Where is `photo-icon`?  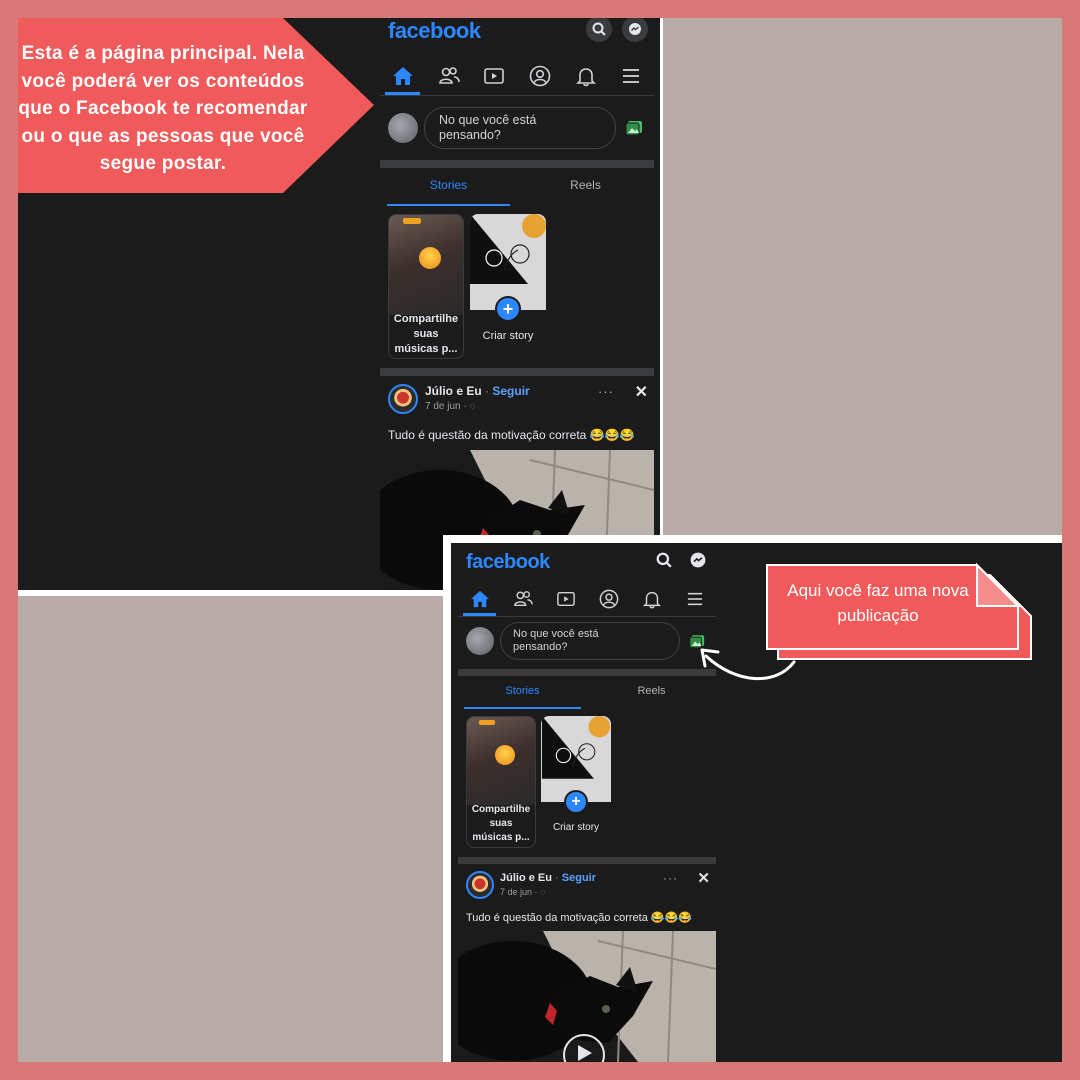 photo-icon is located at coordinates (634, 128).